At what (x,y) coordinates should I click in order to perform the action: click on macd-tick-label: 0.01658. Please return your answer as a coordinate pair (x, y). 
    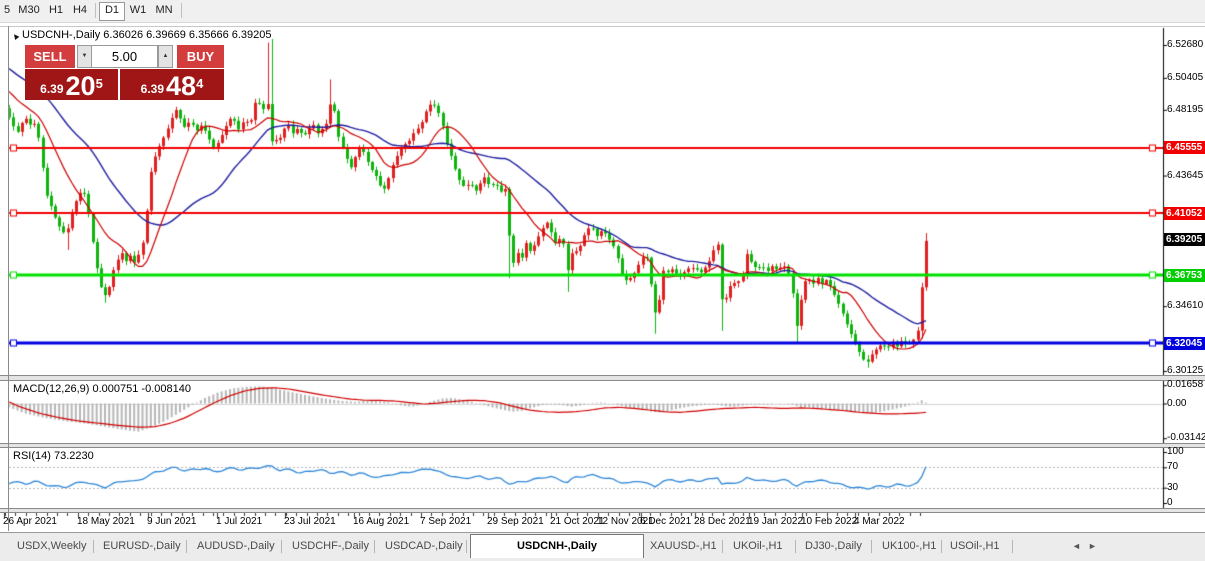
    Looking at the image, I should click on (1185, 385).